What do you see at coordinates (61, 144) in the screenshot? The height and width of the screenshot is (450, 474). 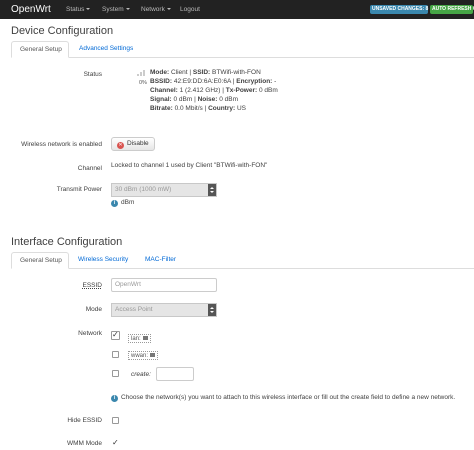 I see `wireless-enabled-label: Wireless network is enabled` at bounding box center [61, 144].